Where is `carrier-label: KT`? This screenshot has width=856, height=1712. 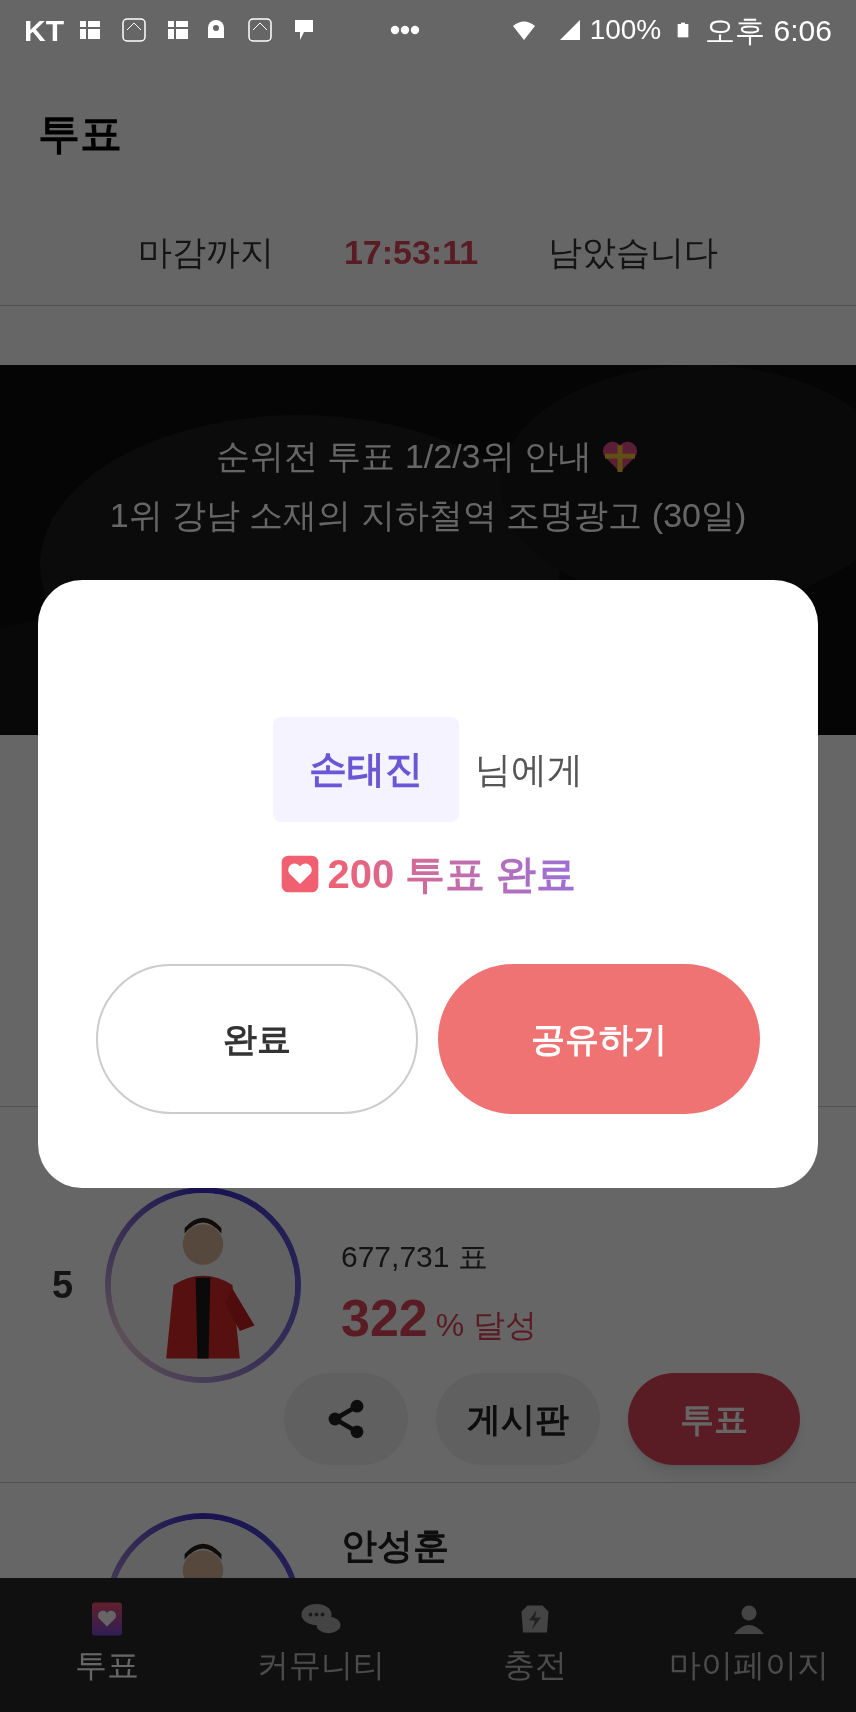
carrier-label: KT is located at coordinates (44, 30).